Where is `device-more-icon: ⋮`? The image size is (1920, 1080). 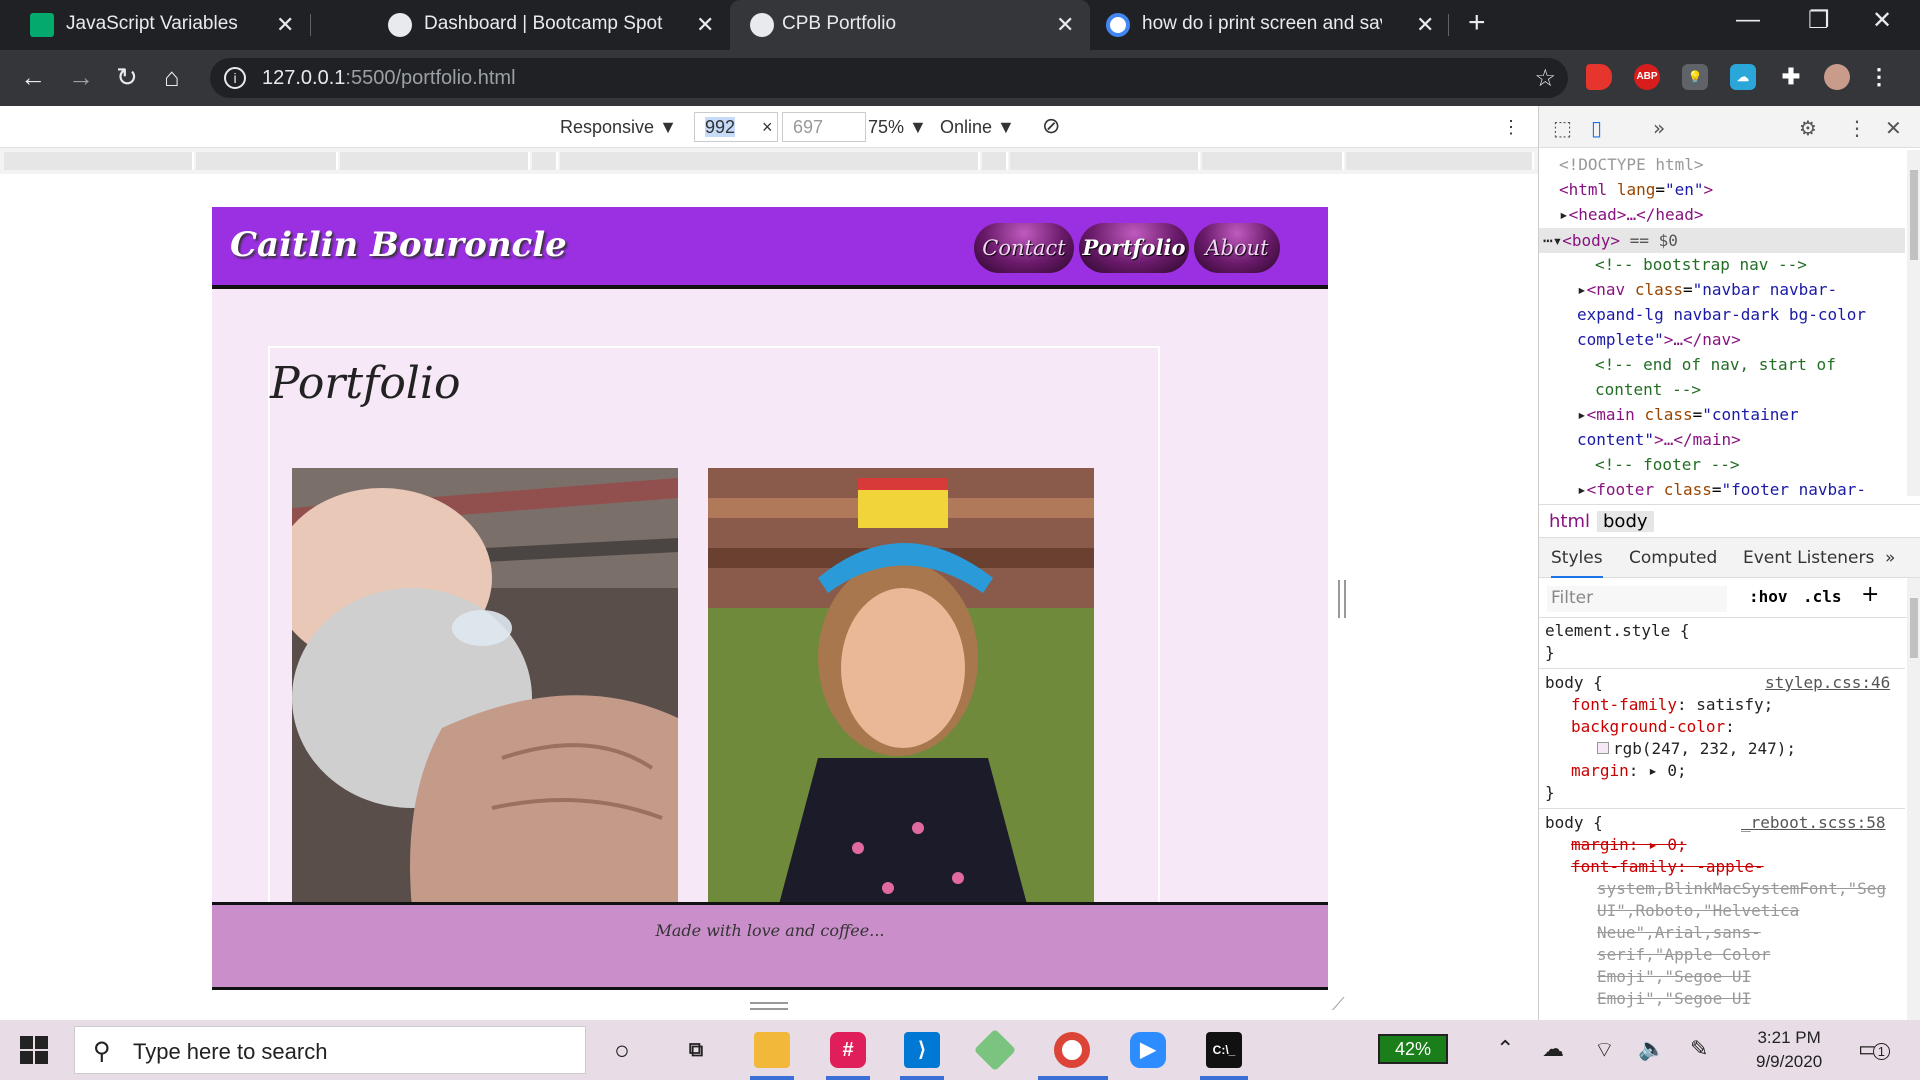
device-more-icon: ⋮ is located at coordinates (1511, 127).